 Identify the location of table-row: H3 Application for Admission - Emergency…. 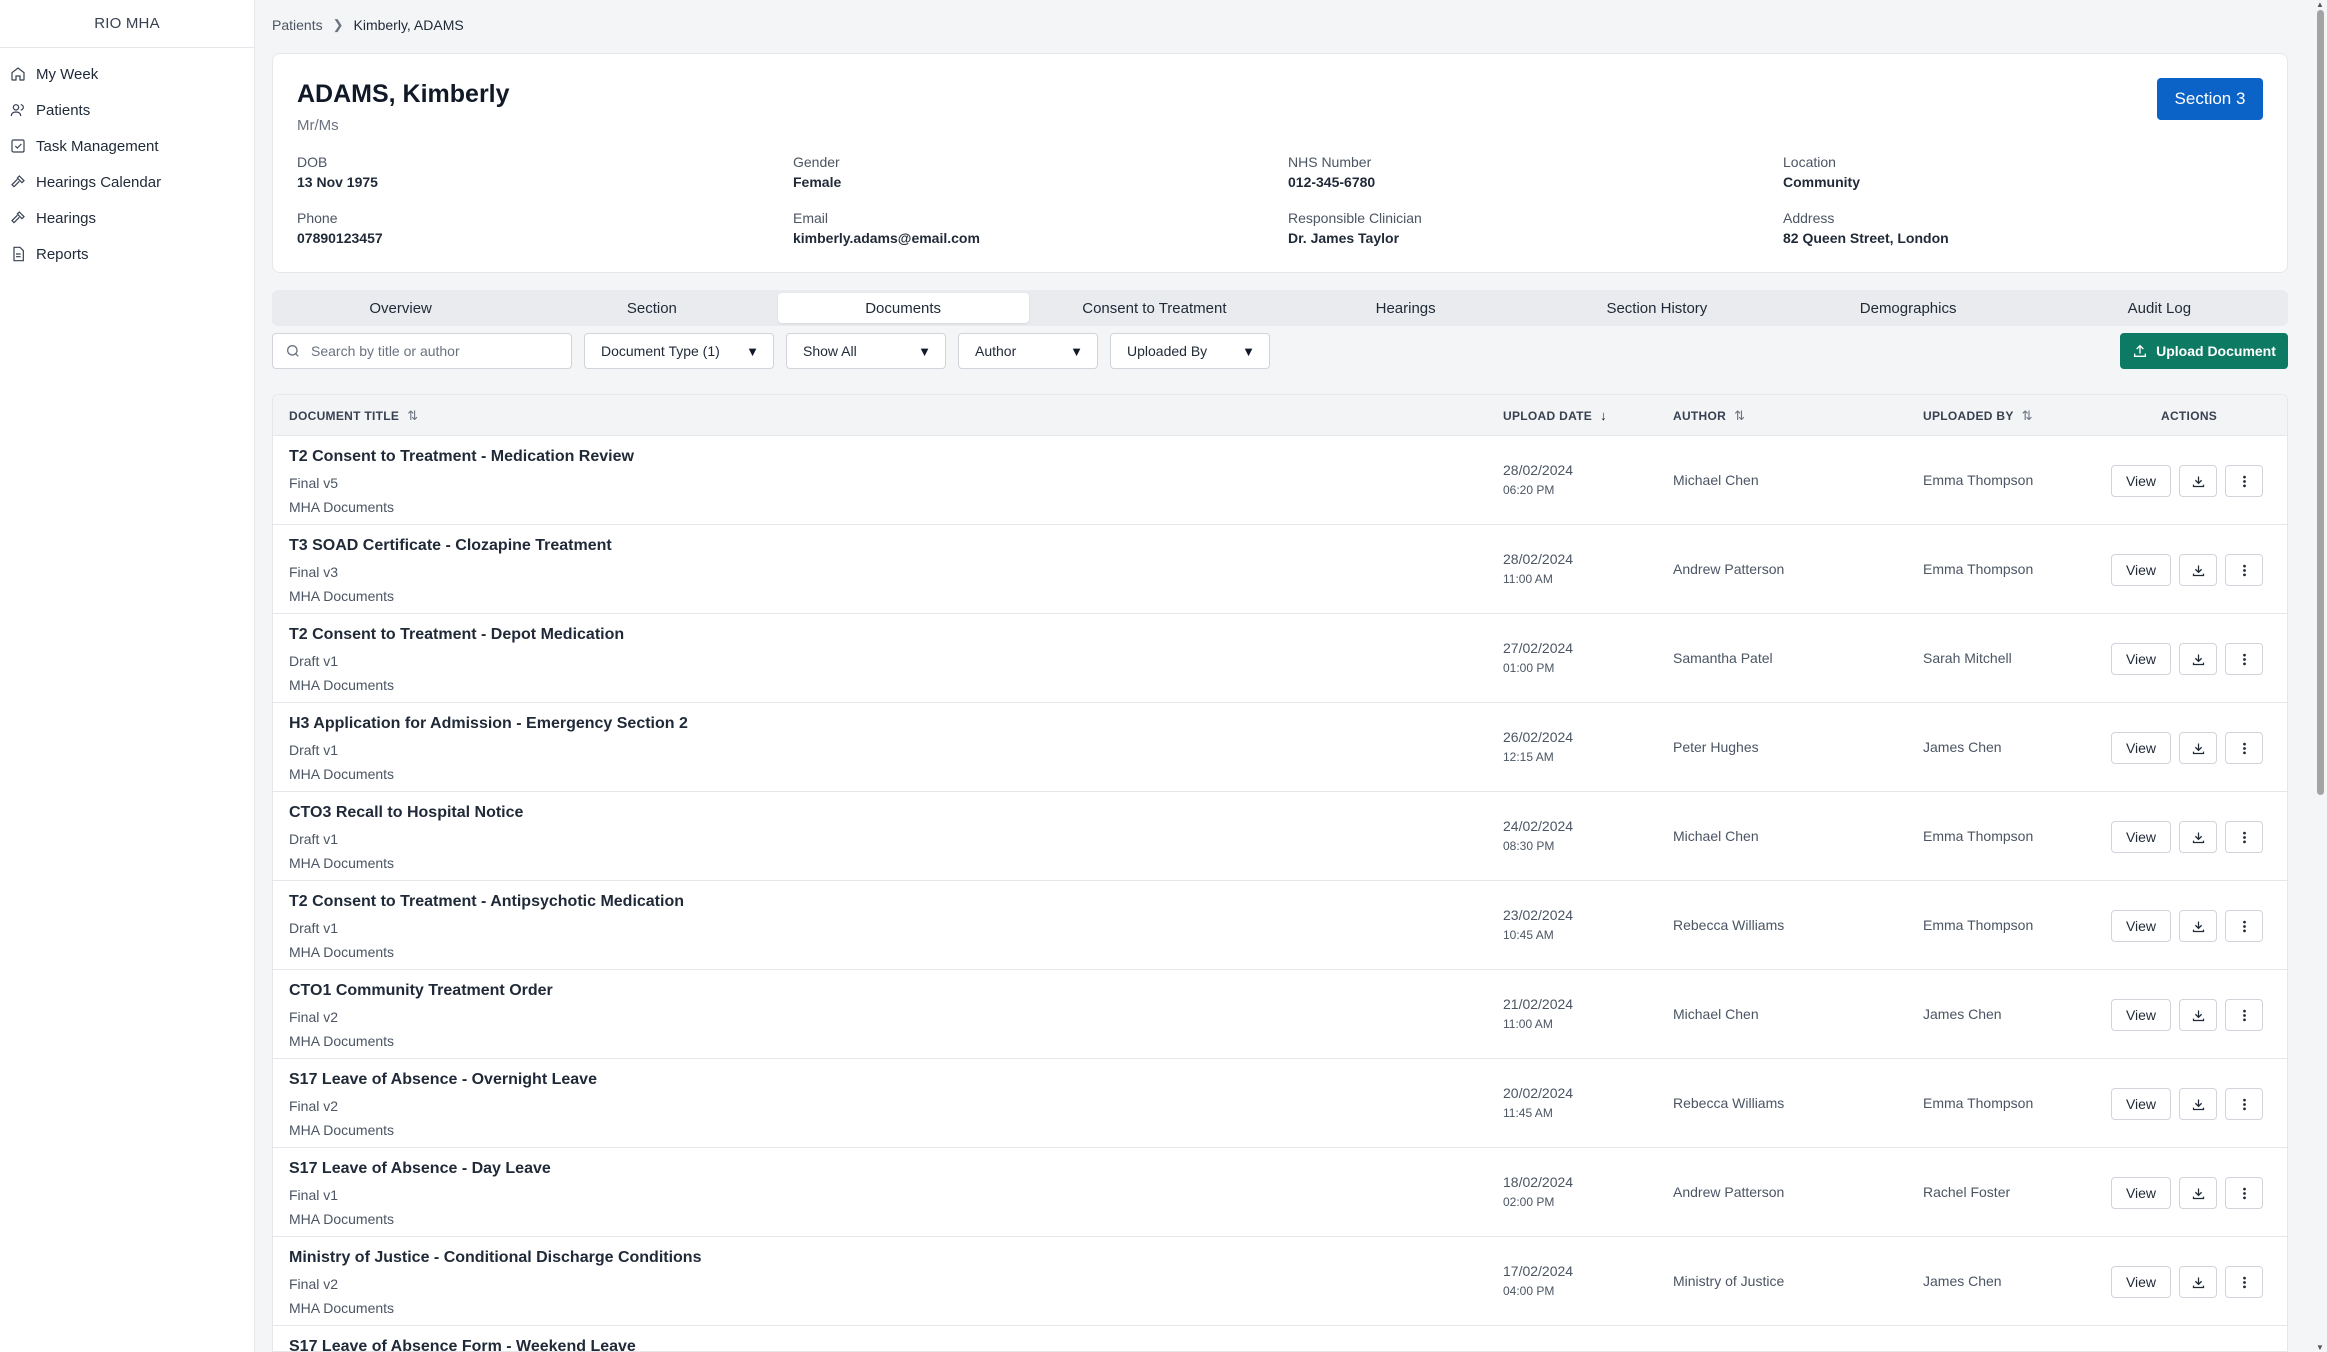
(1280, 747).